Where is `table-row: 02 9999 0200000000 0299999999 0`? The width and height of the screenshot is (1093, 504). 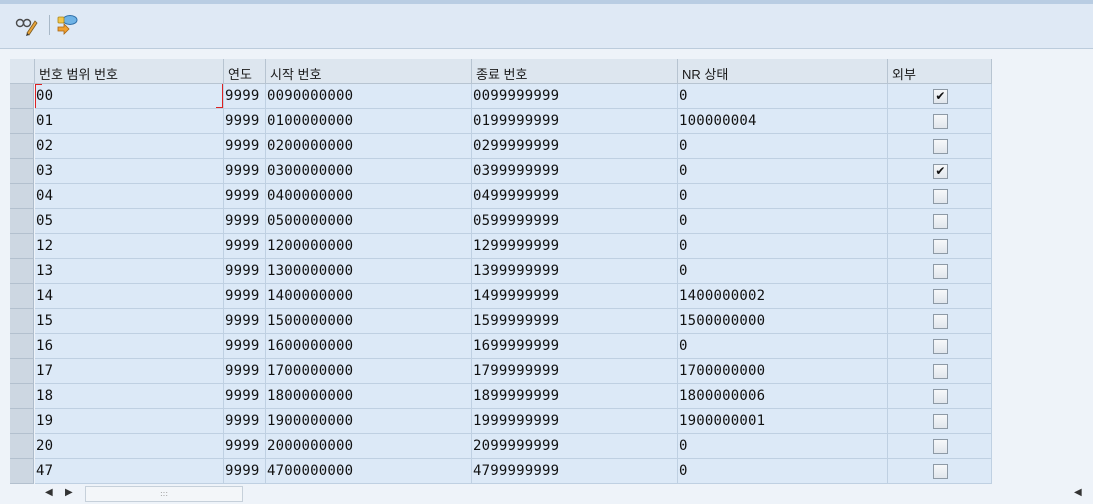 table-row: 02 9999 0200000000 0299999999 0 is located at coordinates (501, 146).